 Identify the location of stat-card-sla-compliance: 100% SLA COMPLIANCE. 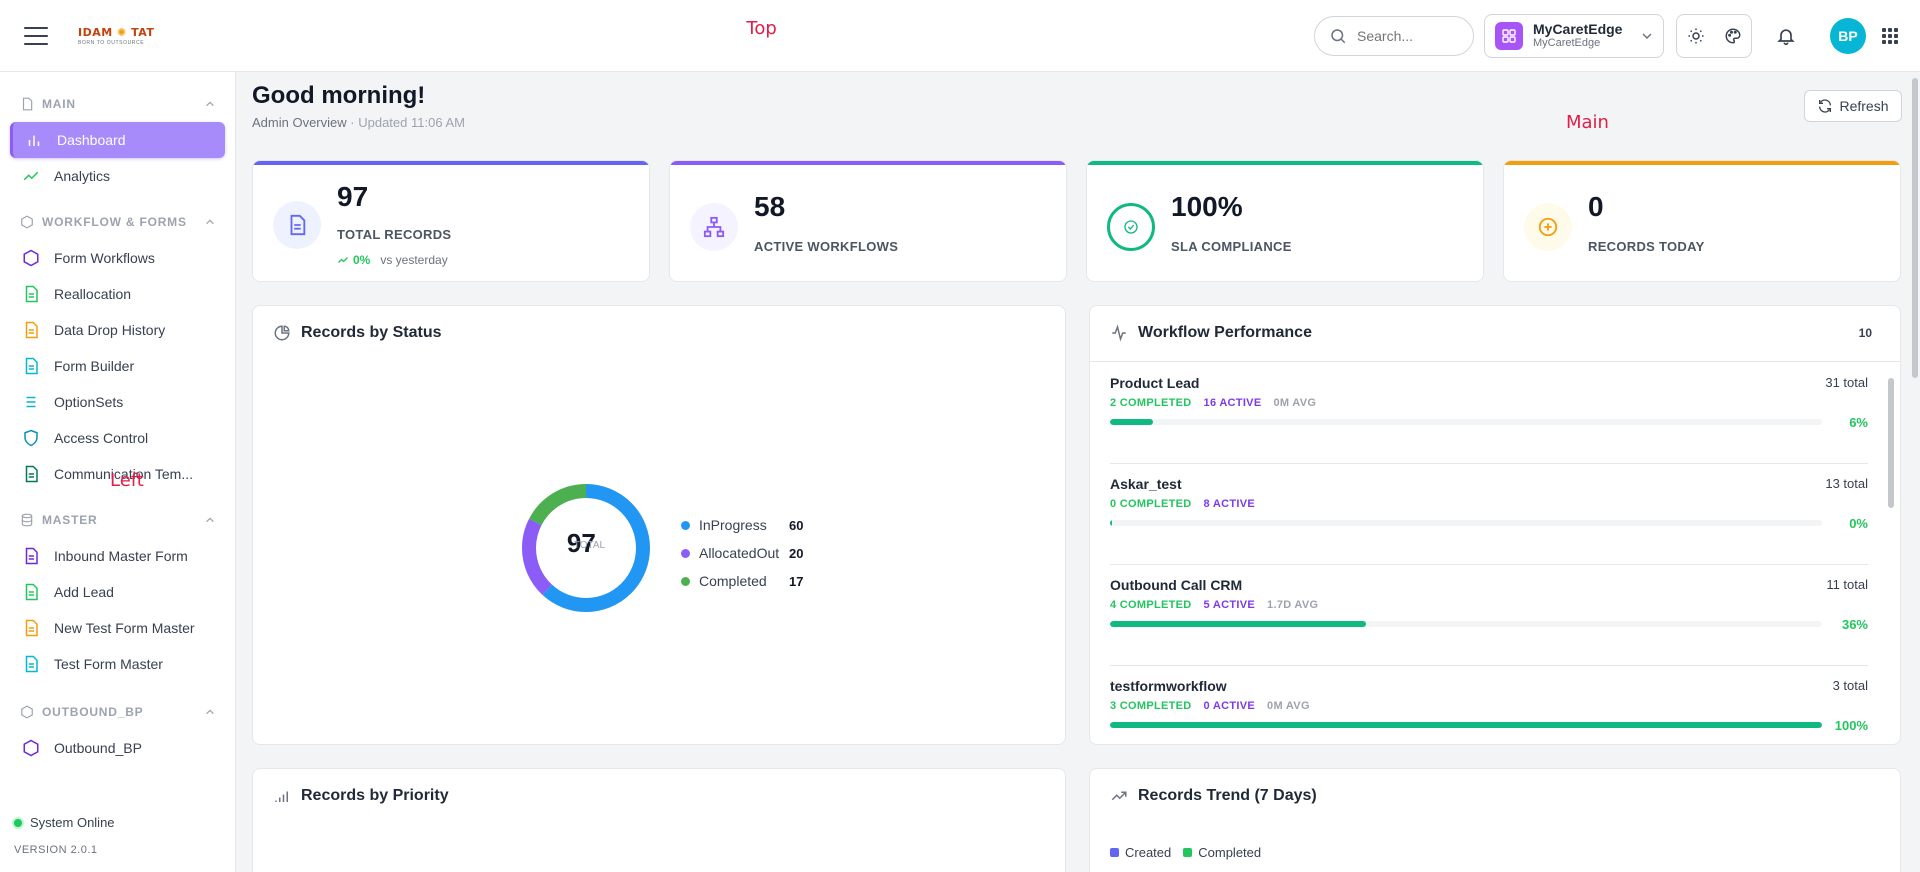
(1285, 221).